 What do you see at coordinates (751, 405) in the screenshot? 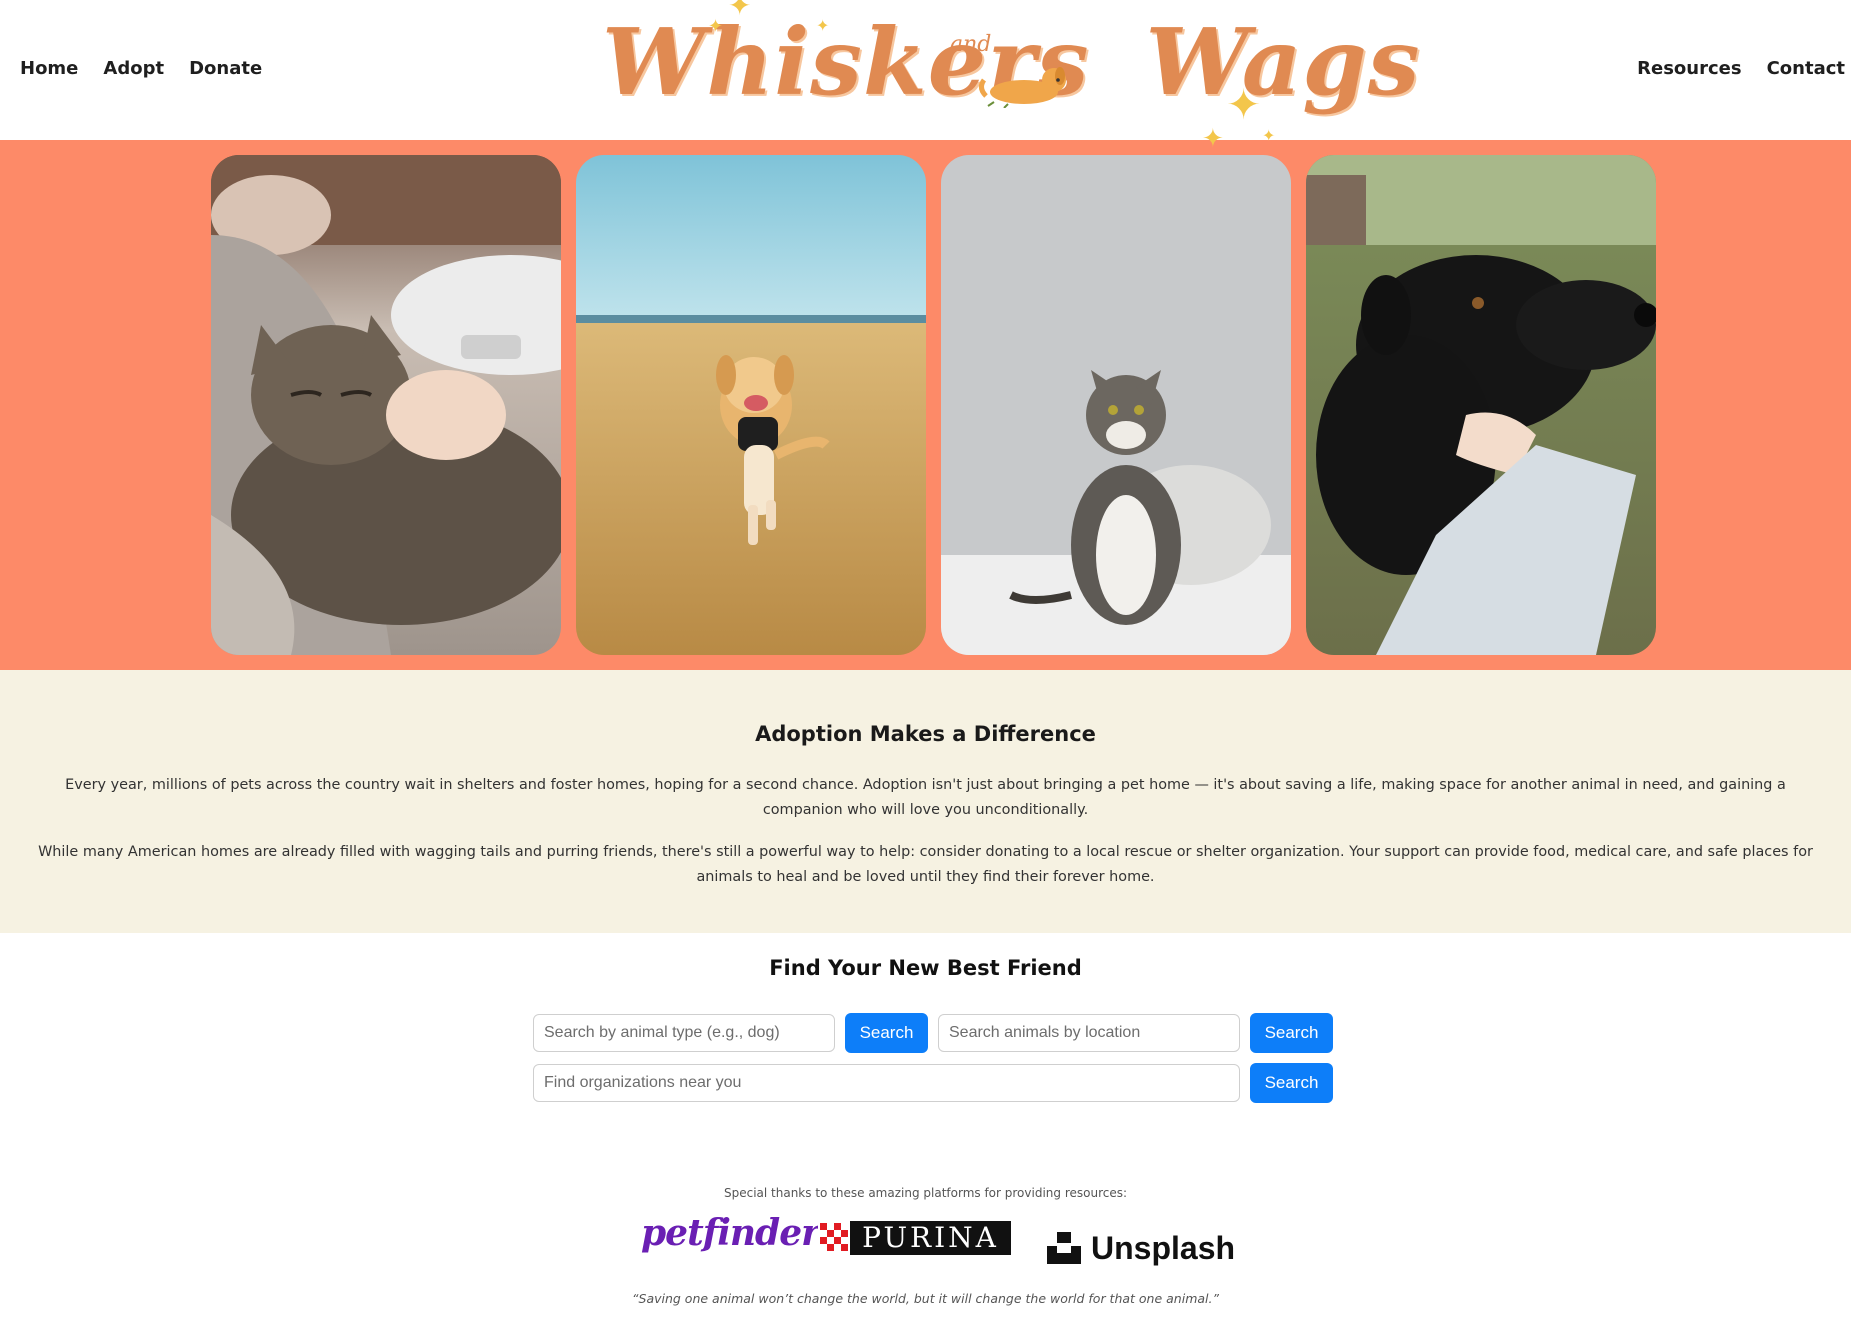
I see `photo-dog-beach` at bounding box center [751, 405].